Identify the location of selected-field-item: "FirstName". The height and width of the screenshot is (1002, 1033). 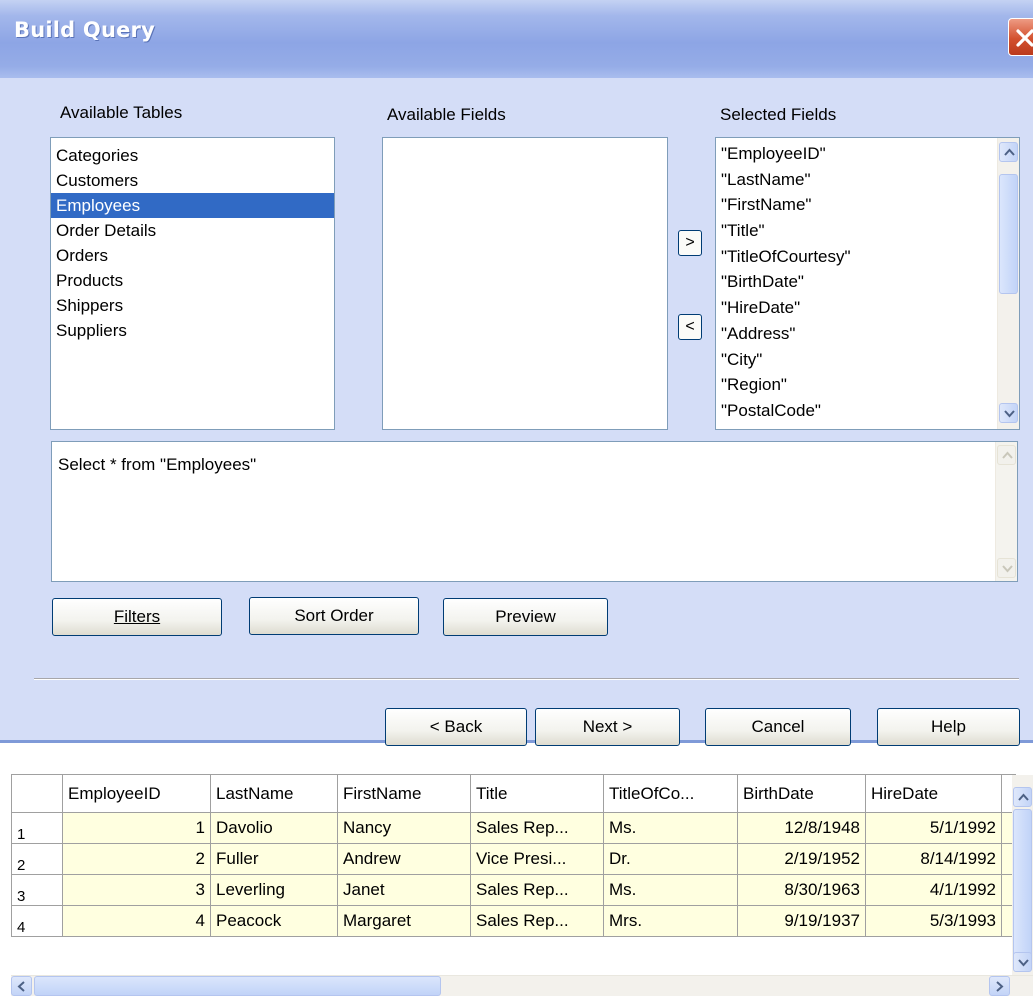
(867, 205).